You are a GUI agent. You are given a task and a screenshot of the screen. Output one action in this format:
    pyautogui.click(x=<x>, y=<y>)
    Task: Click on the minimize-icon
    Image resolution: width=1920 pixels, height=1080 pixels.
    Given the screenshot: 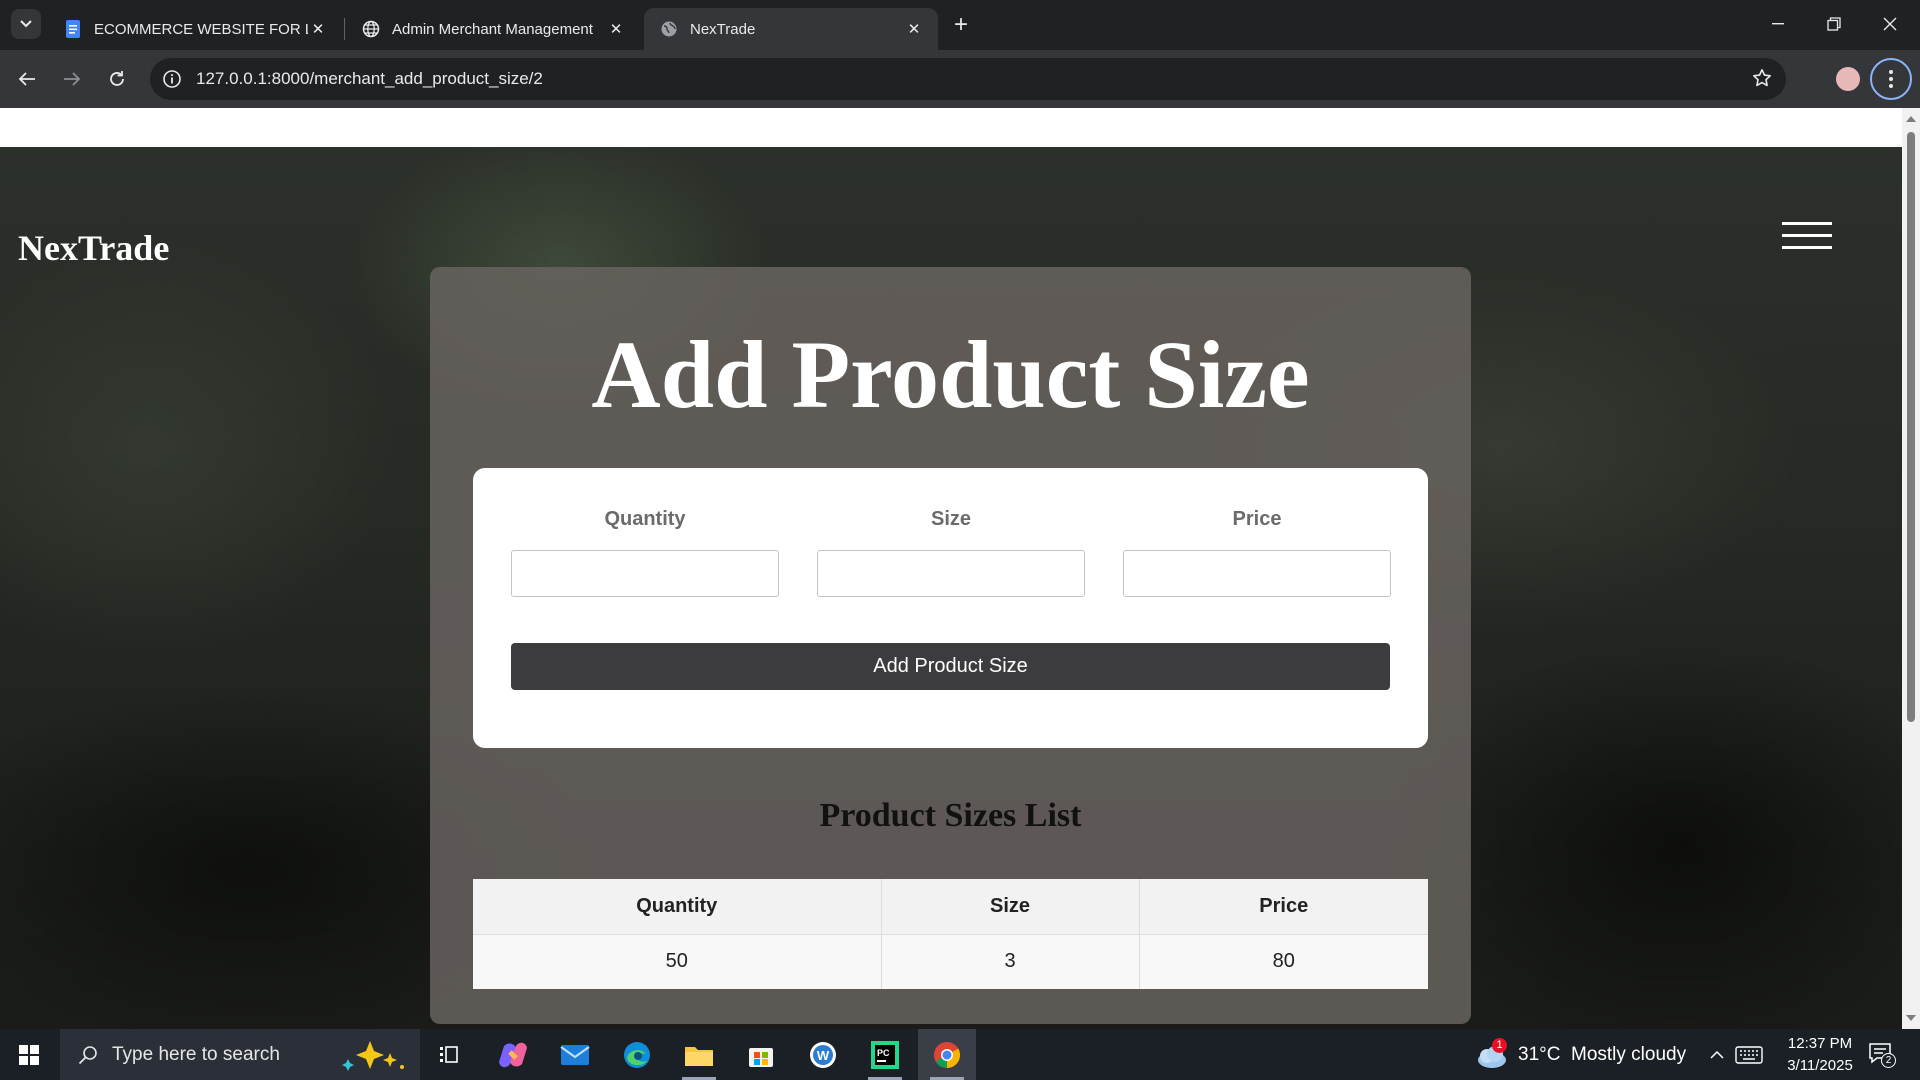 What is the action you would take?
    pyautogui.click(x=1778, y=24)
    